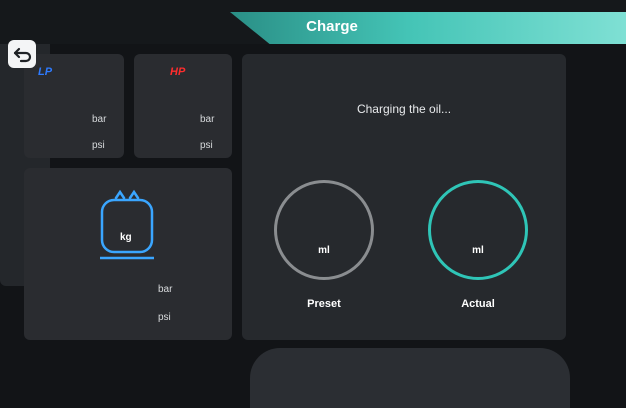 The image size is (626, 408). I want to click on return-arrow-icon, so click(22, 55).